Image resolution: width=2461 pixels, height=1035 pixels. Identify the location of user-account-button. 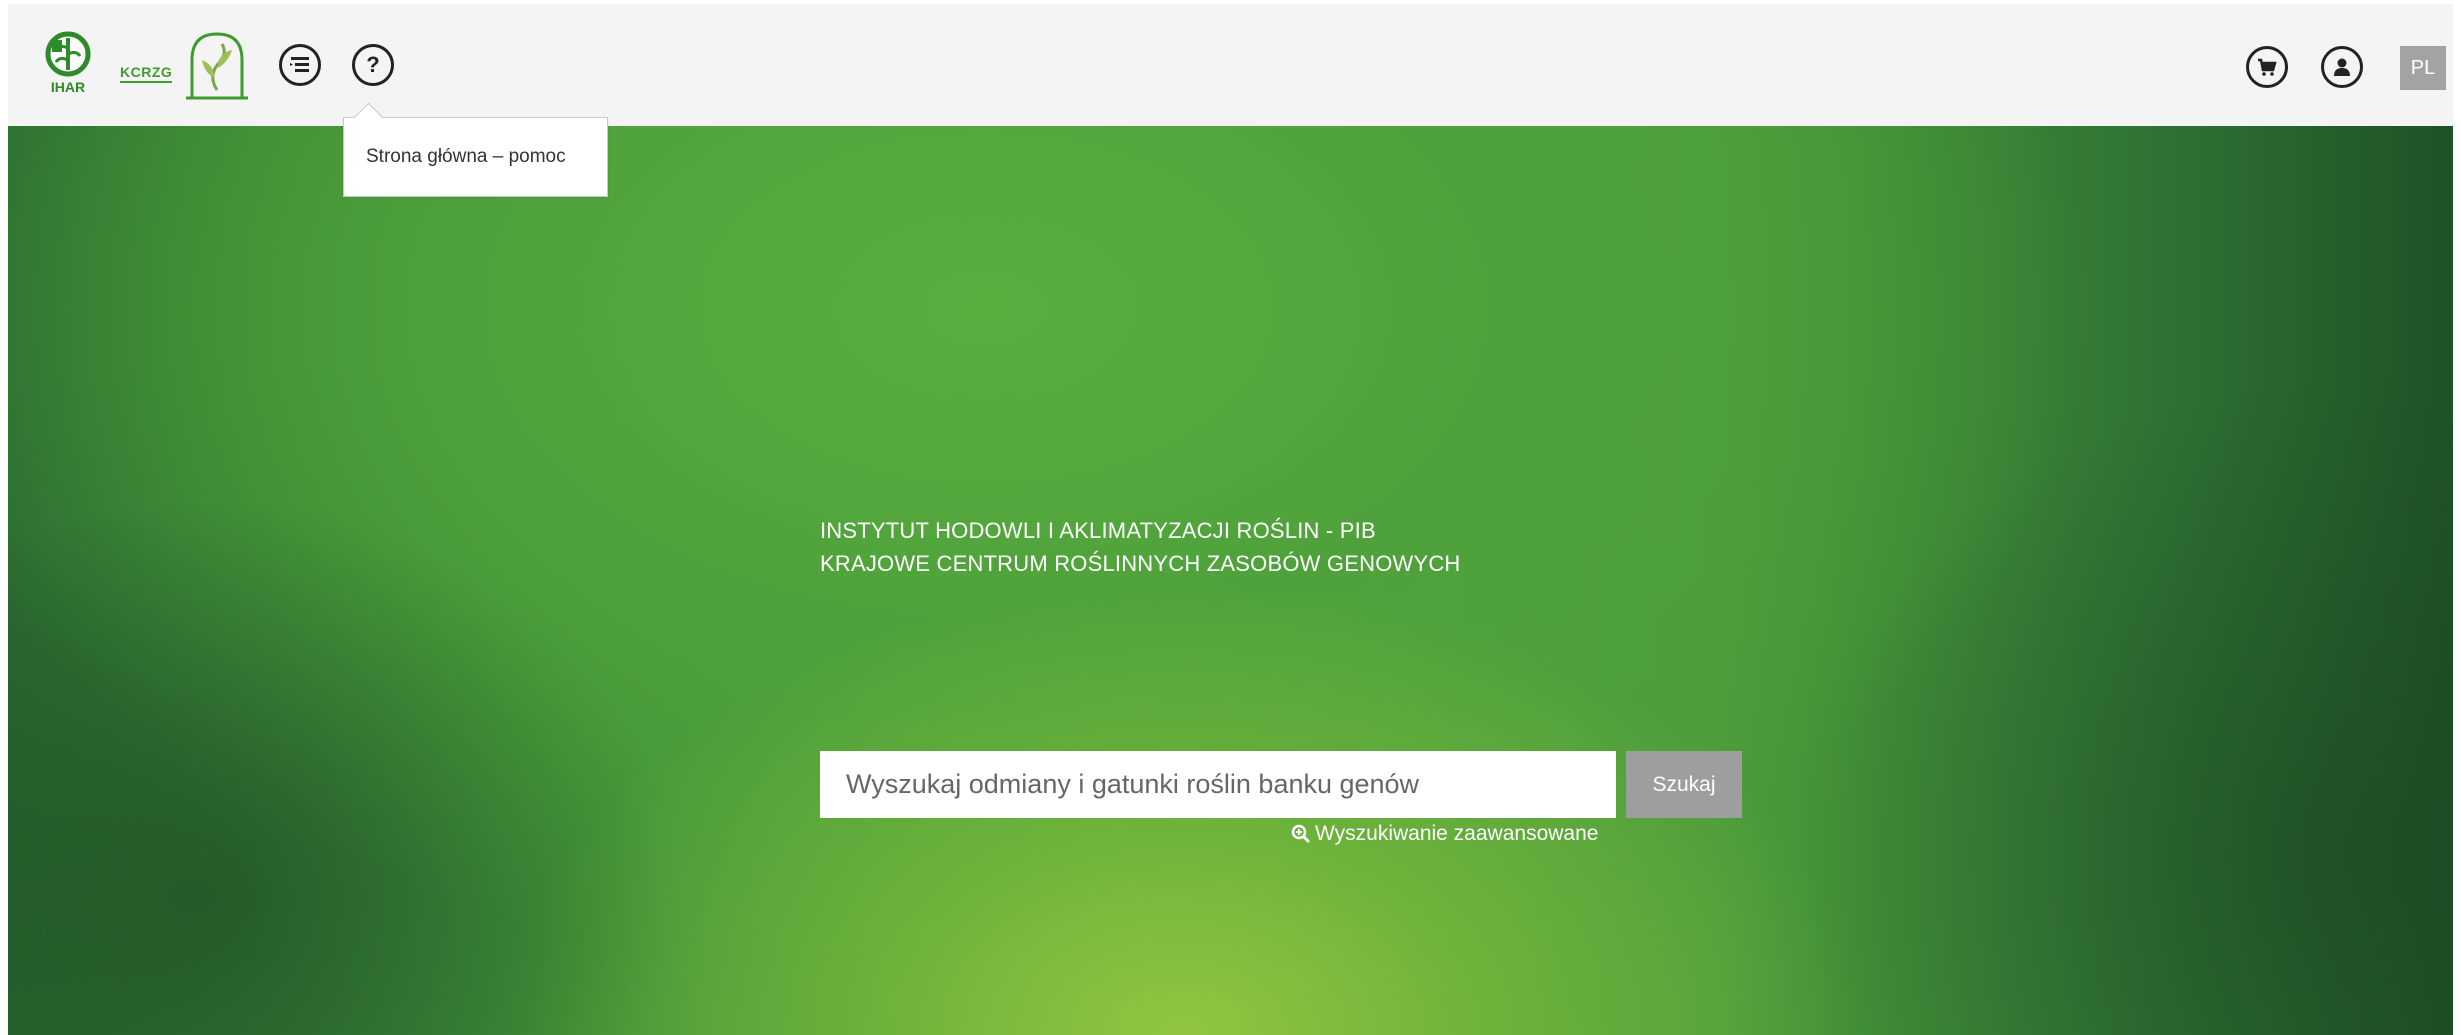
(2342, 67).